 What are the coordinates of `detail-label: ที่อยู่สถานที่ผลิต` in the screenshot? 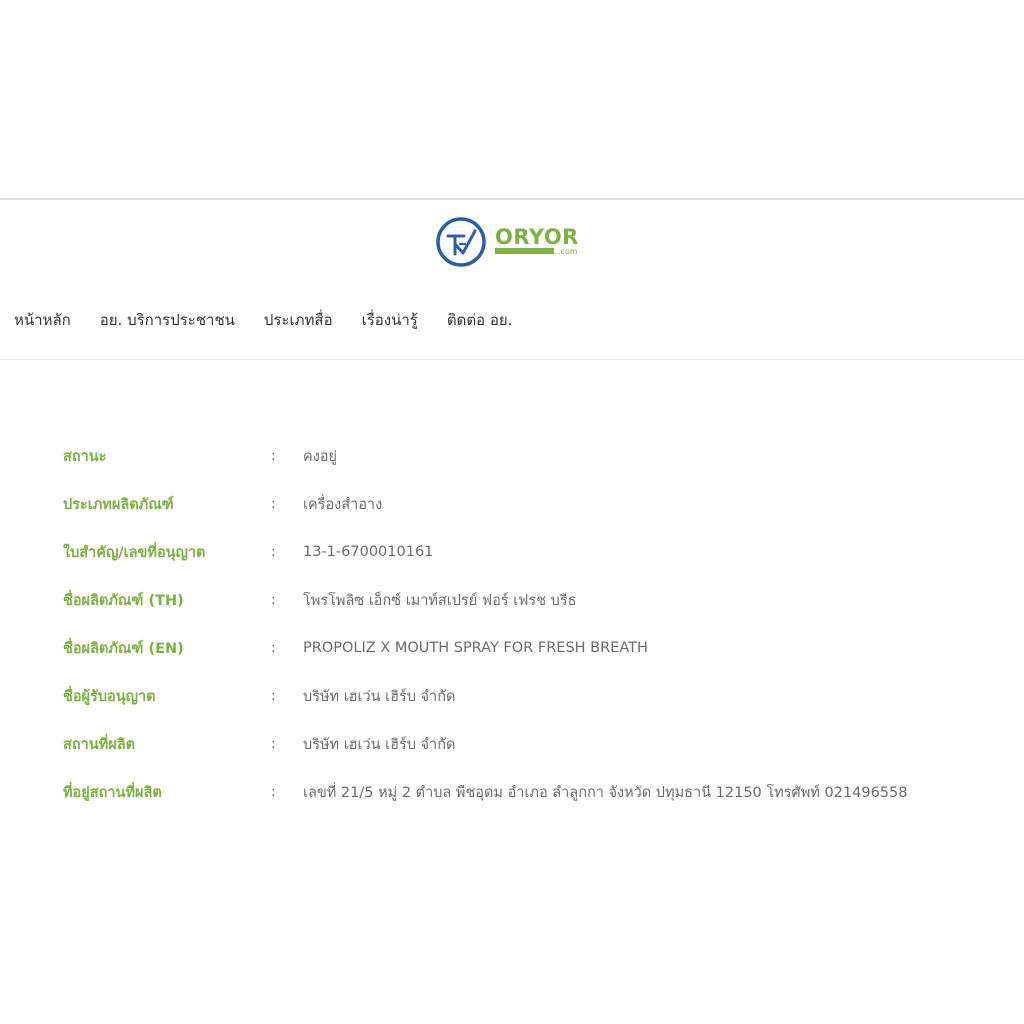 It's located at (112, 792).